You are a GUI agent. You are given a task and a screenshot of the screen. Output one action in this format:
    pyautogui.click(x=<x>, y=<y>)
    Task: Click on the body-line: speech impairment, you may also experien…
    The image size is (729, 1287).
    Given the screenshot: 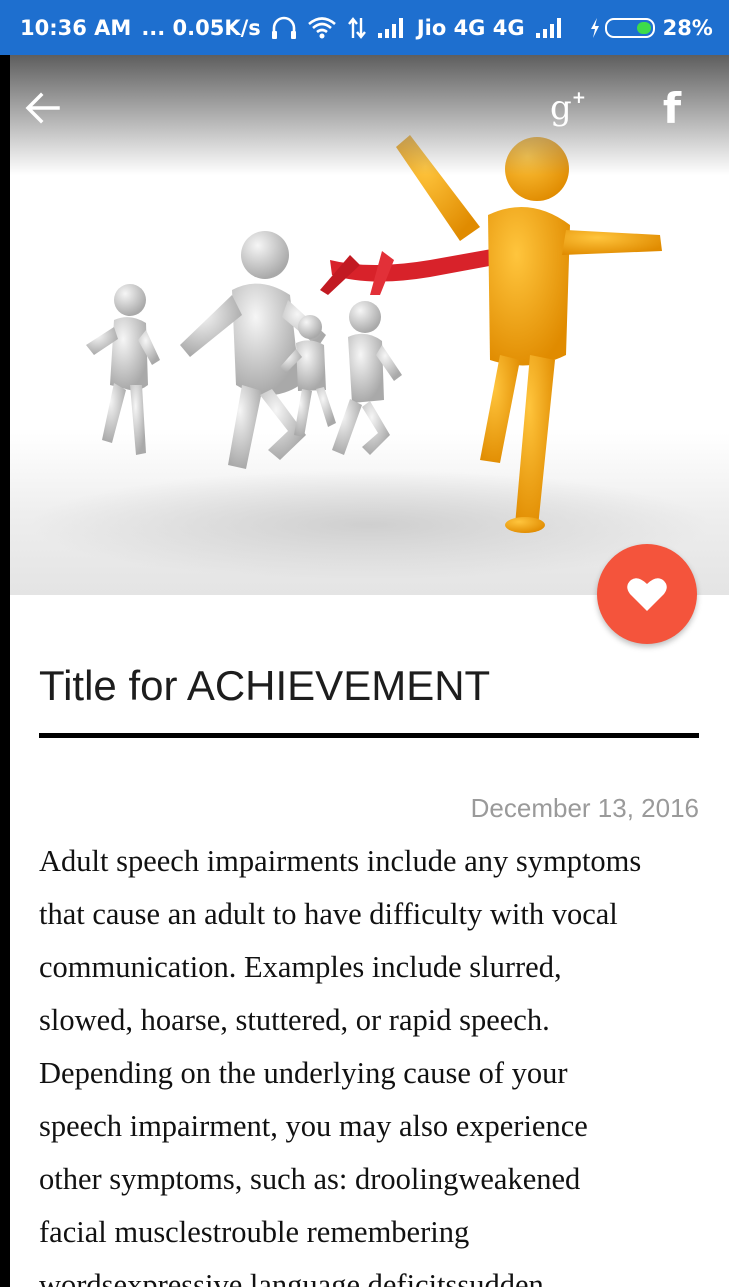 What is the action you would take?
    pyautogui.click(x=313, y=1126)
    